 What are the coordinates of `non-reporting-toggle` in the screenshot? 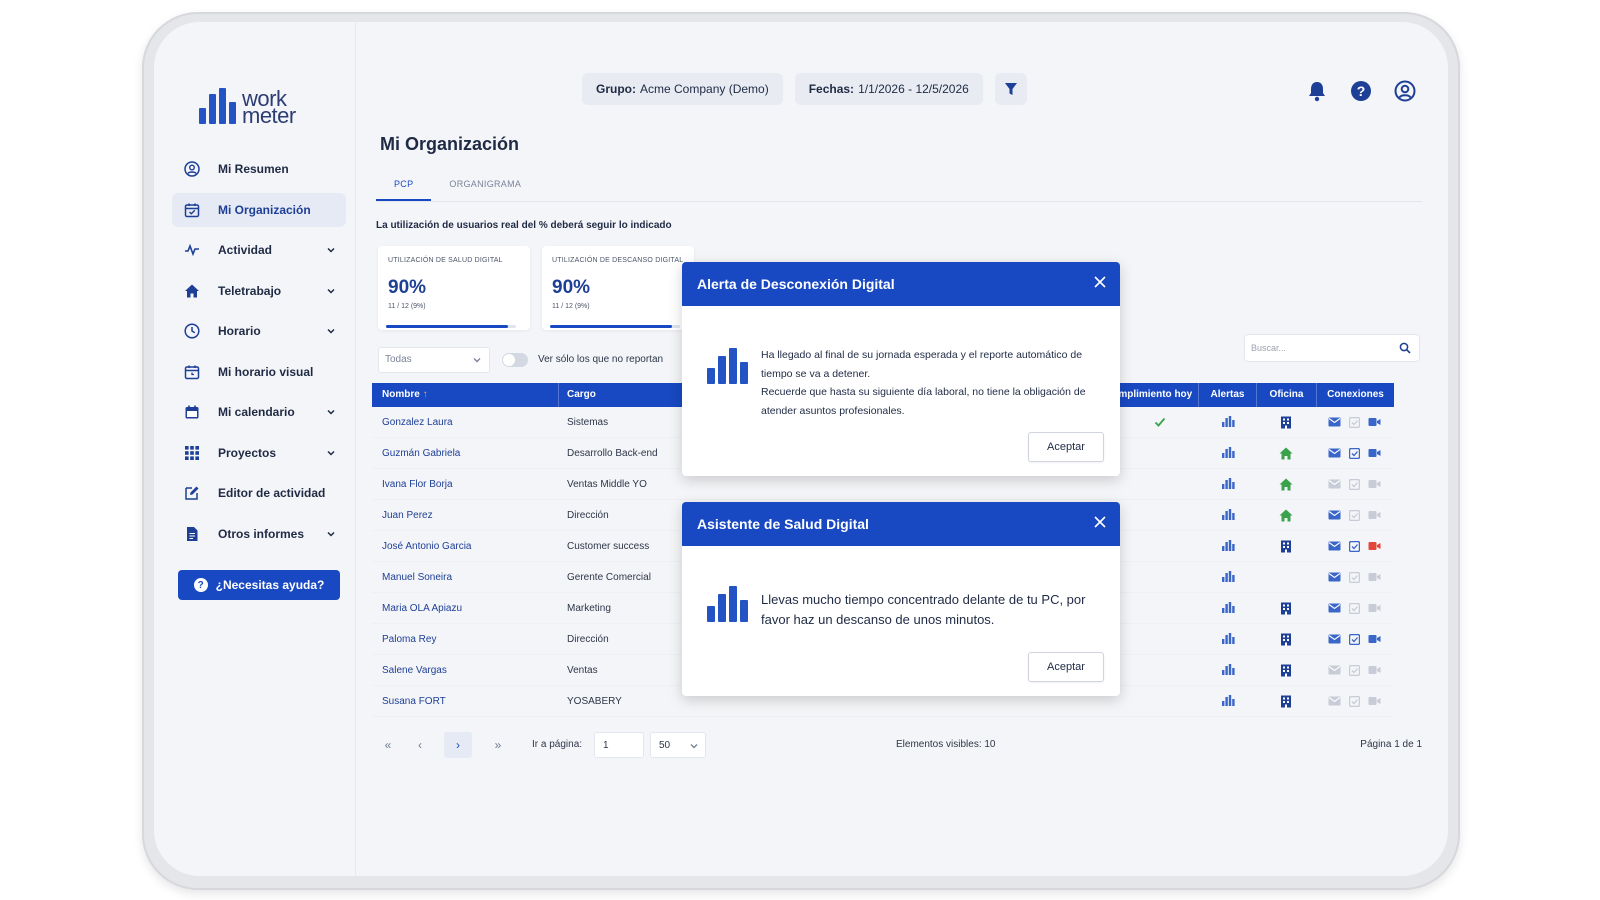 It's located at (515, 360).